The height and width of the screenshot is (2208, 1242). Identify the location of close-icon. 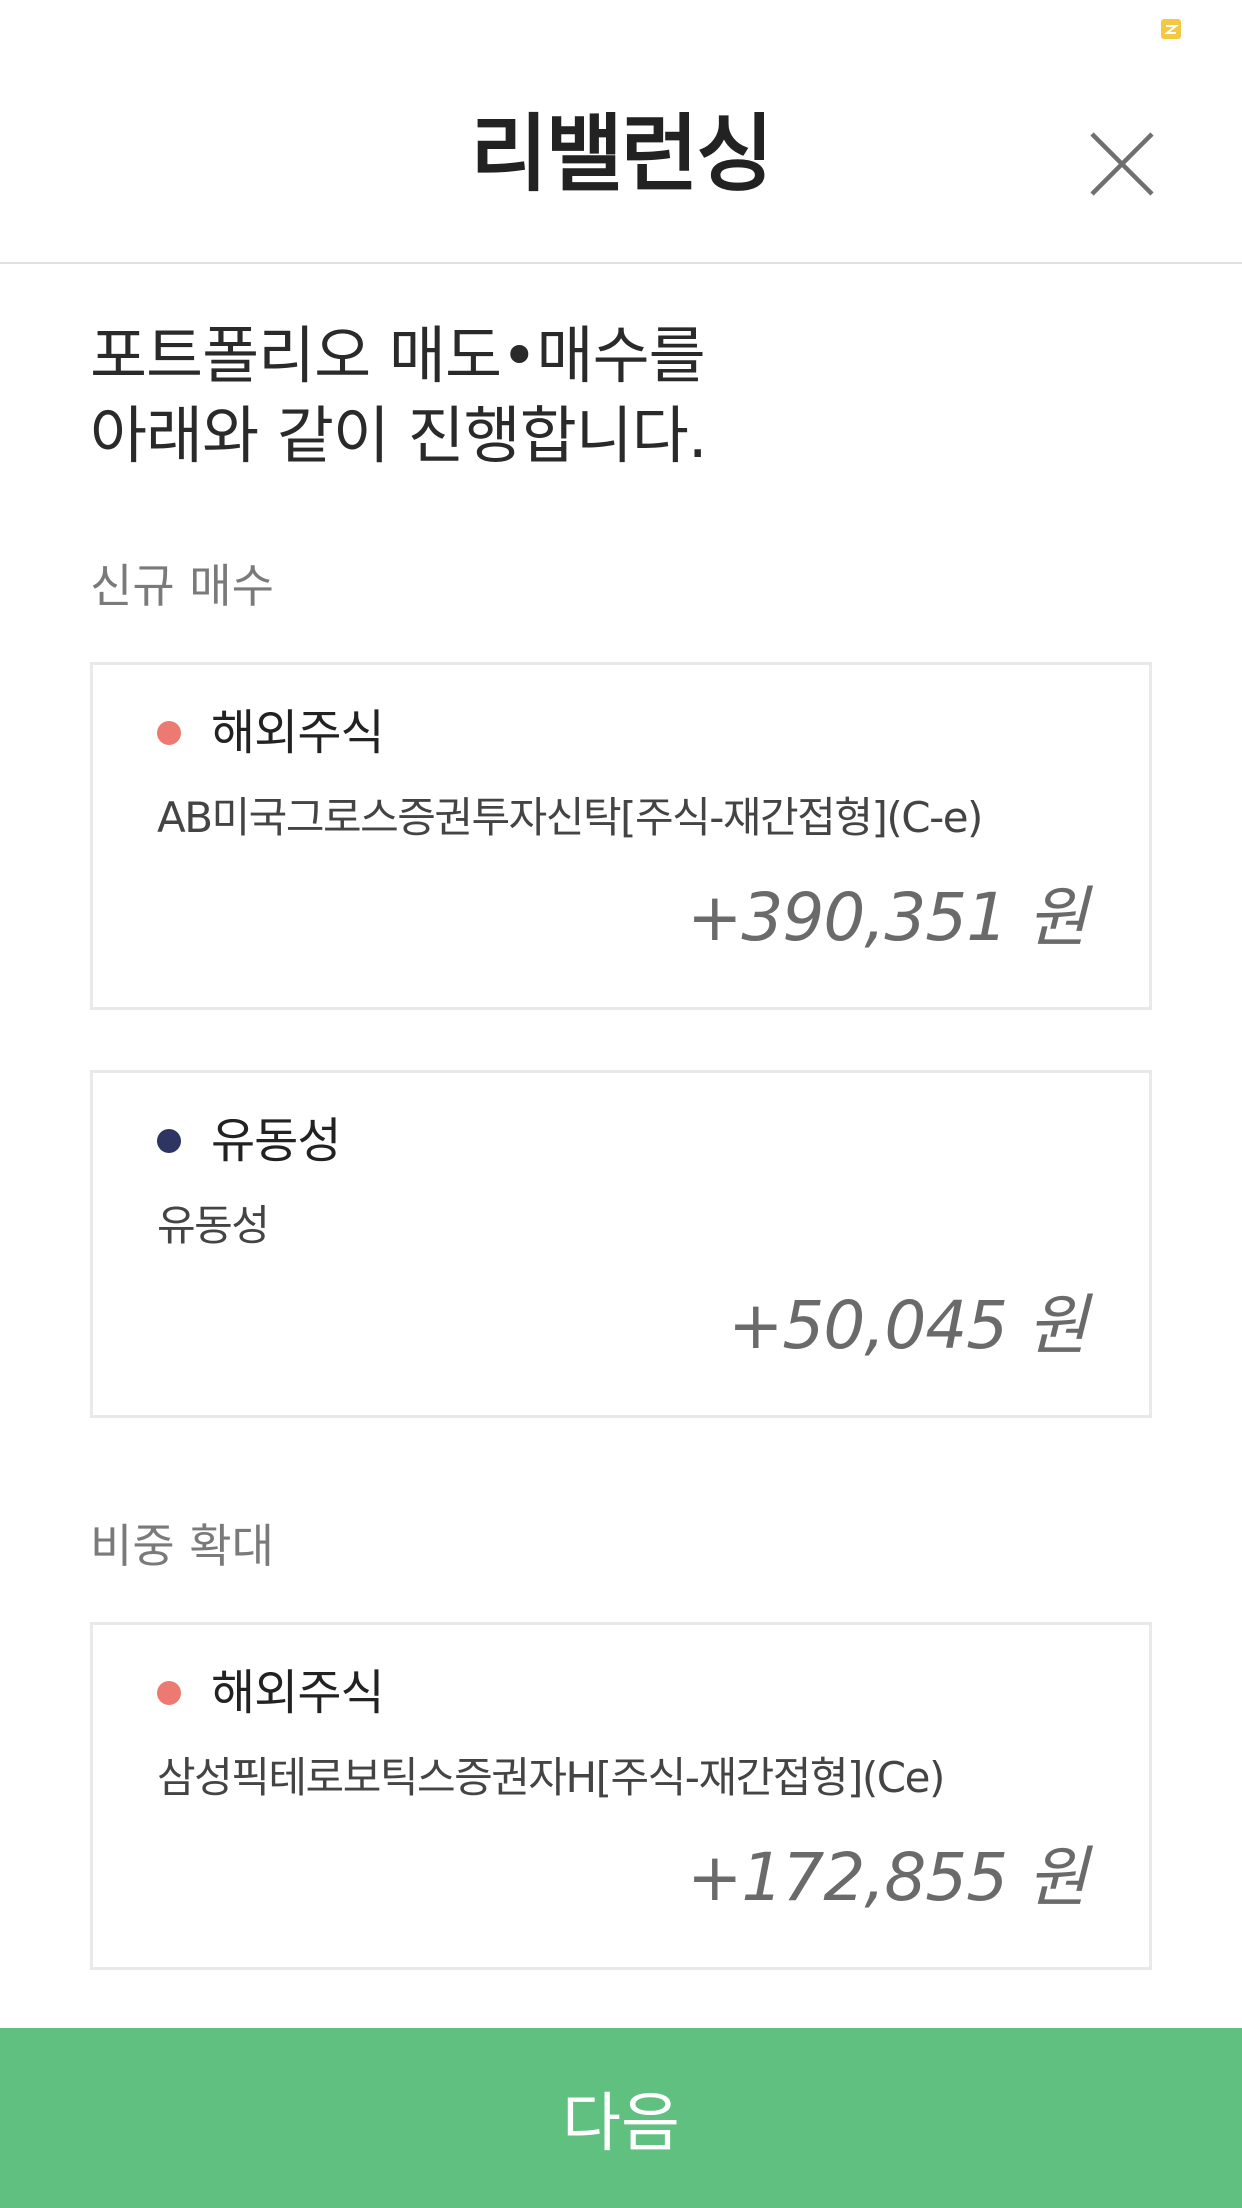
(1122, 164).